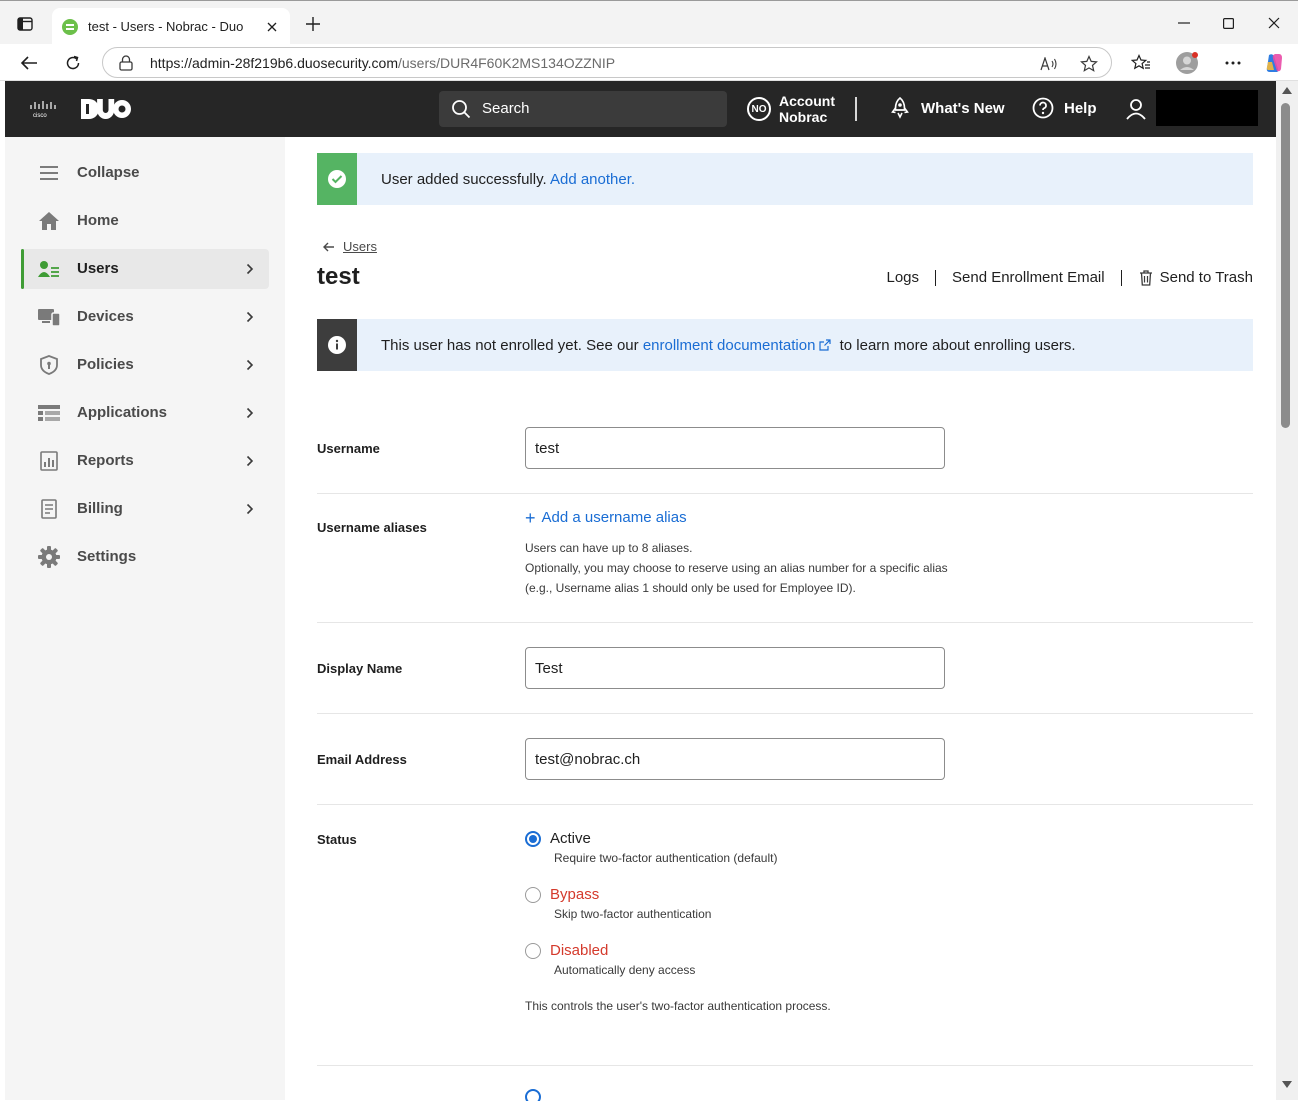 The height and width of the screenshot is (1101, 1298). Describe the element at coordinates (807, 101) in the screenshot. I see `account-line1: Account` at that location.